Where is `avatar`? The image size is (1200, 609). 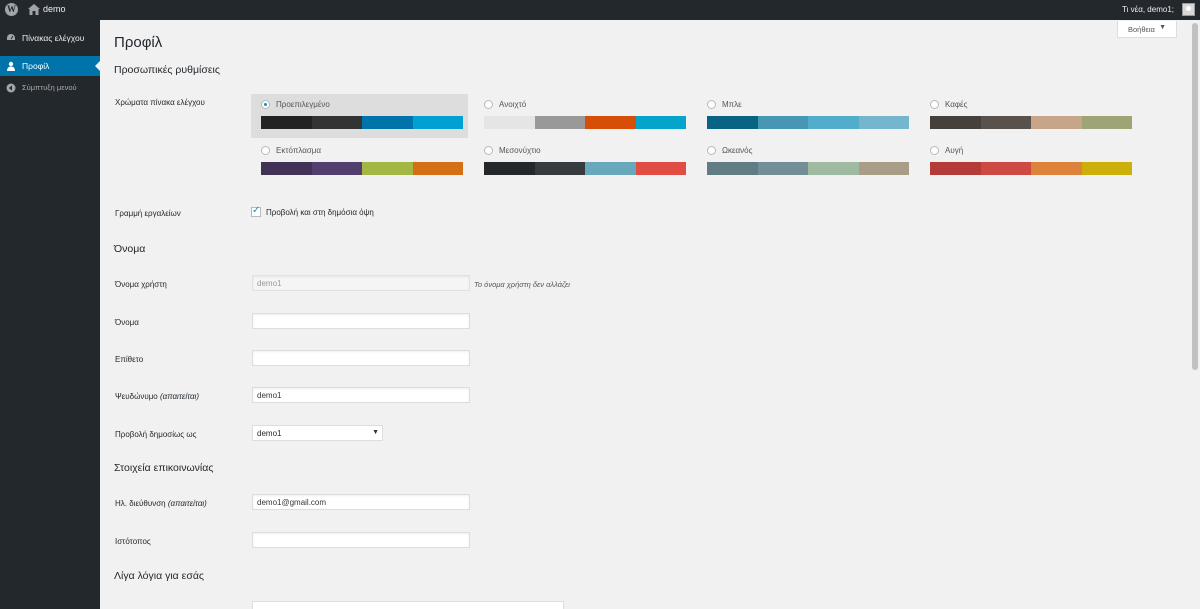 avatar is located at coordinates (1188, 9).